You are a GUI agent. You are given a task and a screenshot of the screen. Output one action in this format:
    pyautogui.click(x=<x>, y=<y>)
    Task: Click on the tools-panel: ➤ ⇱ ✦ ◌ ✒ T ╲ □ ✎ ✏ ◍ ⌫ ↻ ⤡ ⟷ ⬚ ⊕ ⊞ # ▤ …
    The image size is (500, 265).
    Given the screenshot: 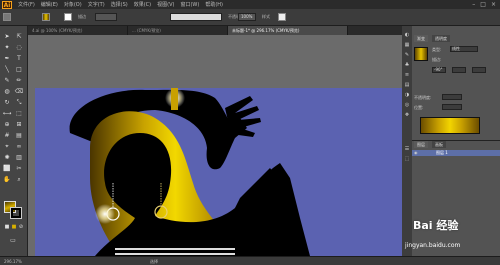 What is the action you would take?
    pyautogui.click(x=14, y=141)
    